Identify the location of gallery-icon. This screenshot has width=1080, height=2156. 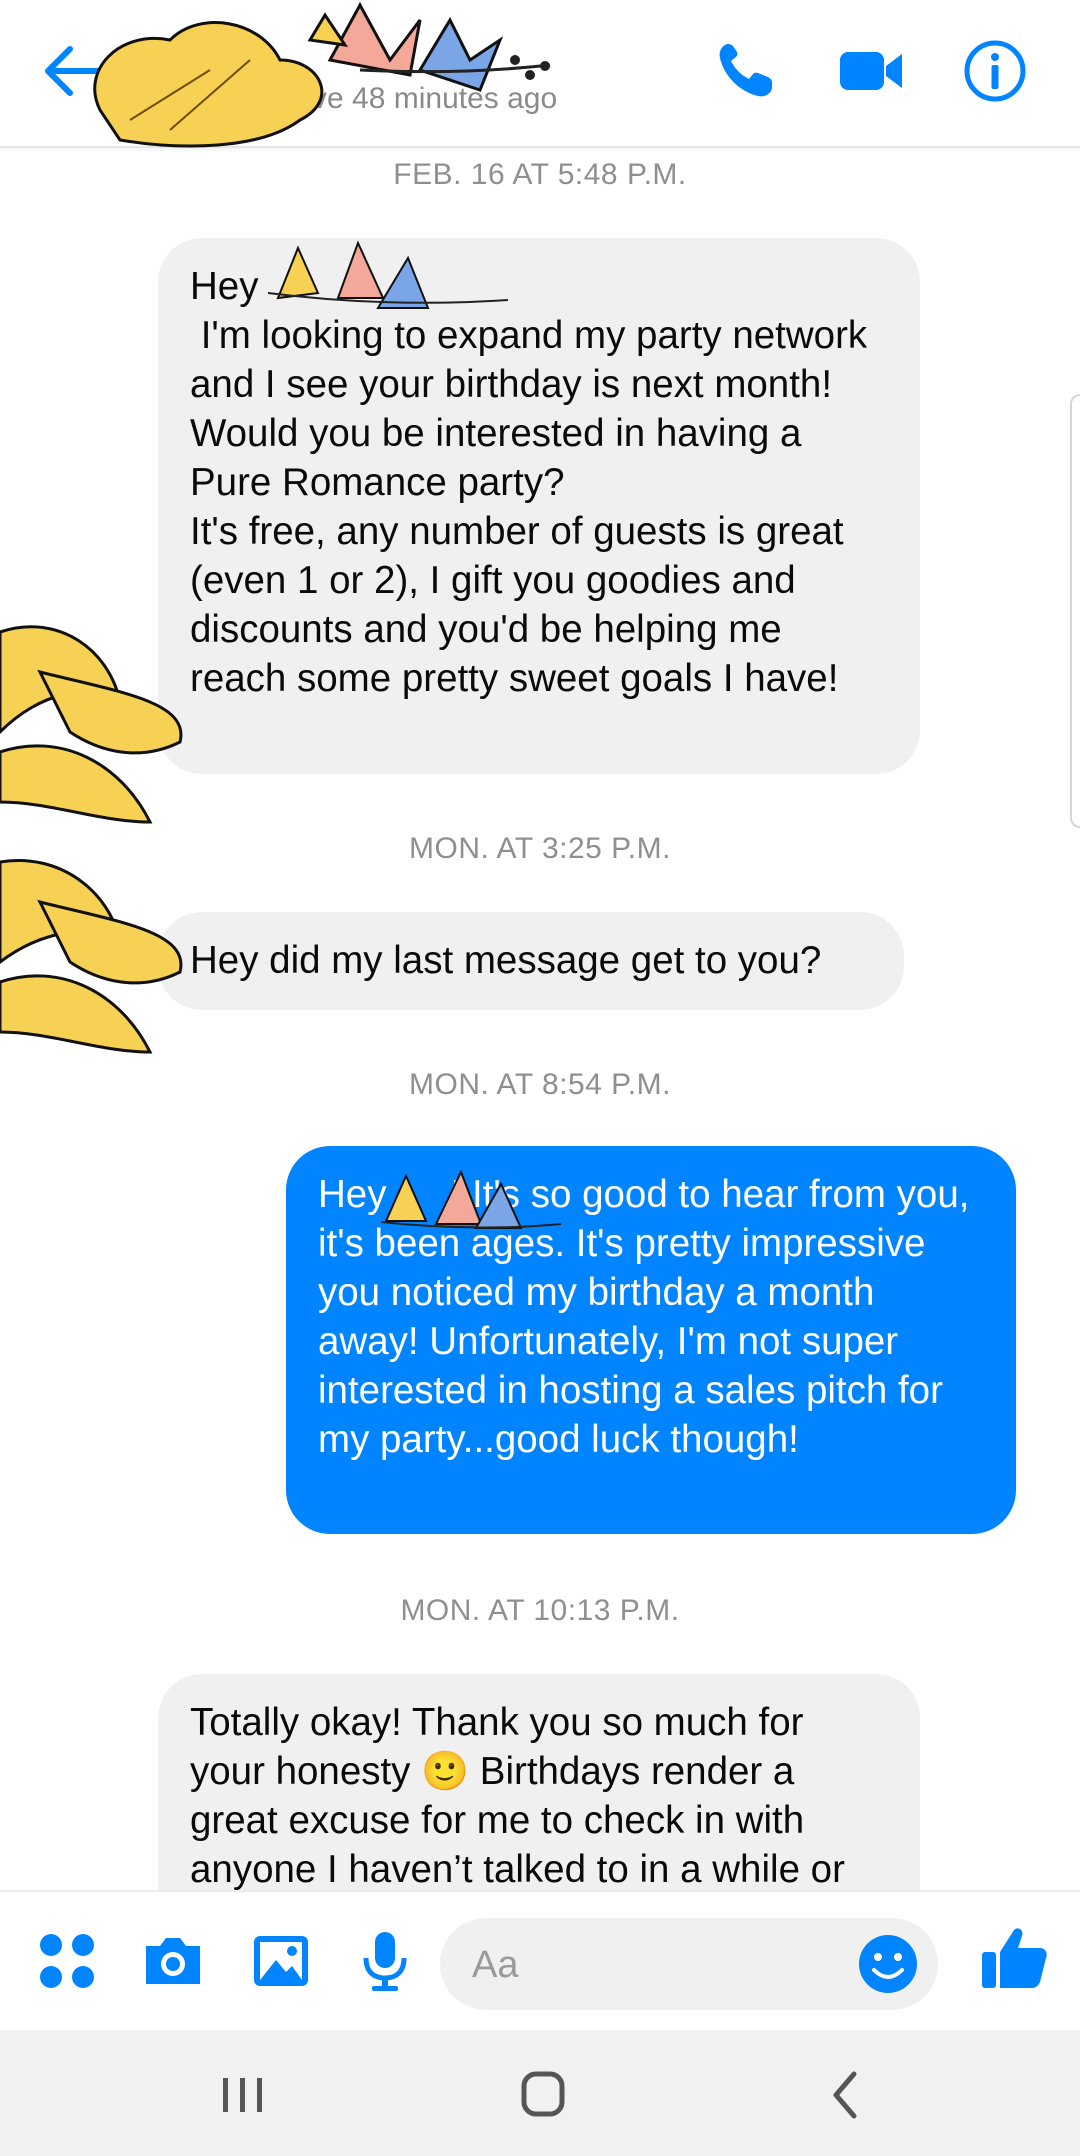
(281, 1961).